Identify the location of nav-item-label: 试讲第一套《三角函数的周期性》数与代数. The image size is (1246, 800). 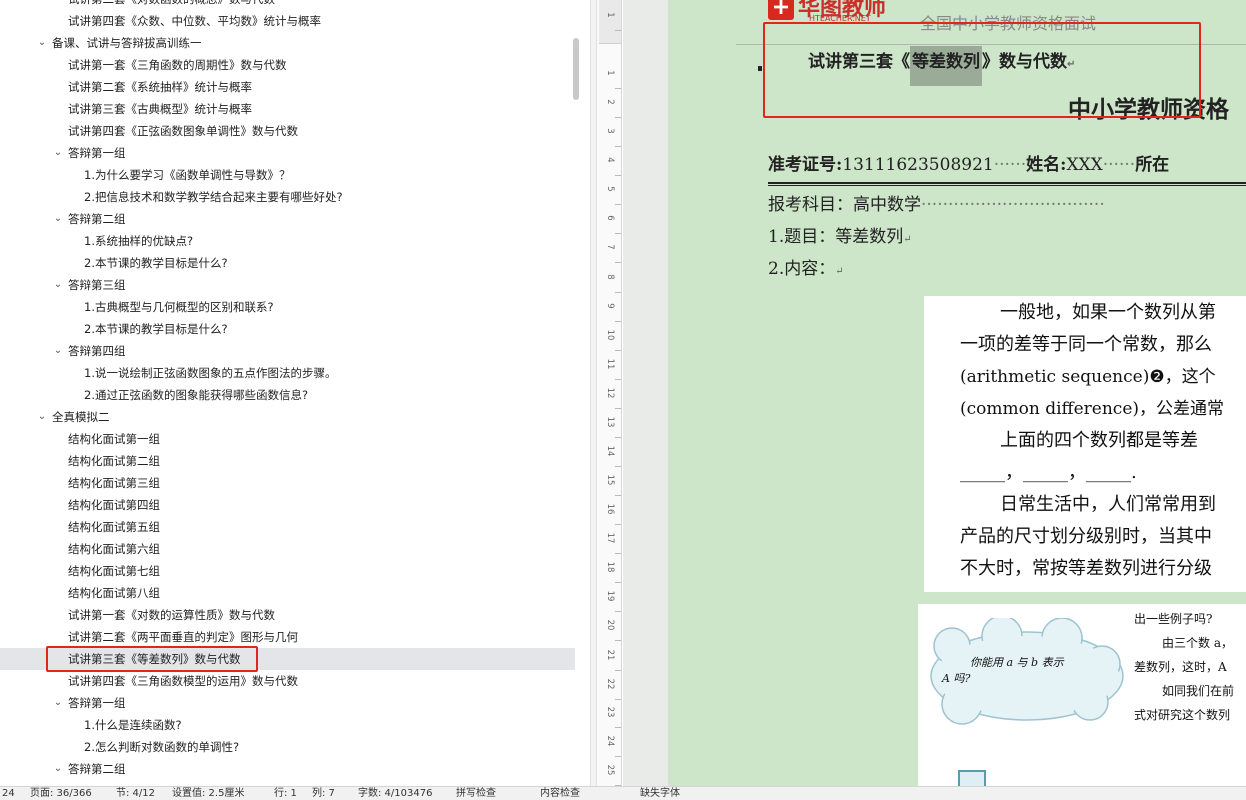
(177, 65).